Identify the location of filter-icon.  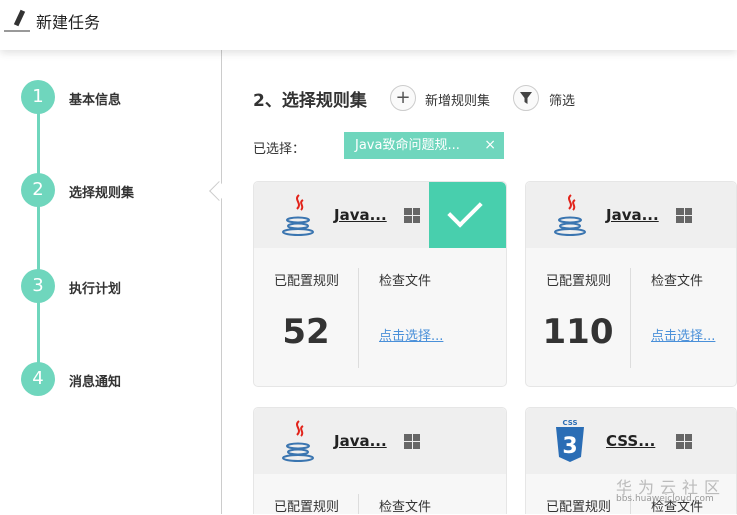
(526, 98).